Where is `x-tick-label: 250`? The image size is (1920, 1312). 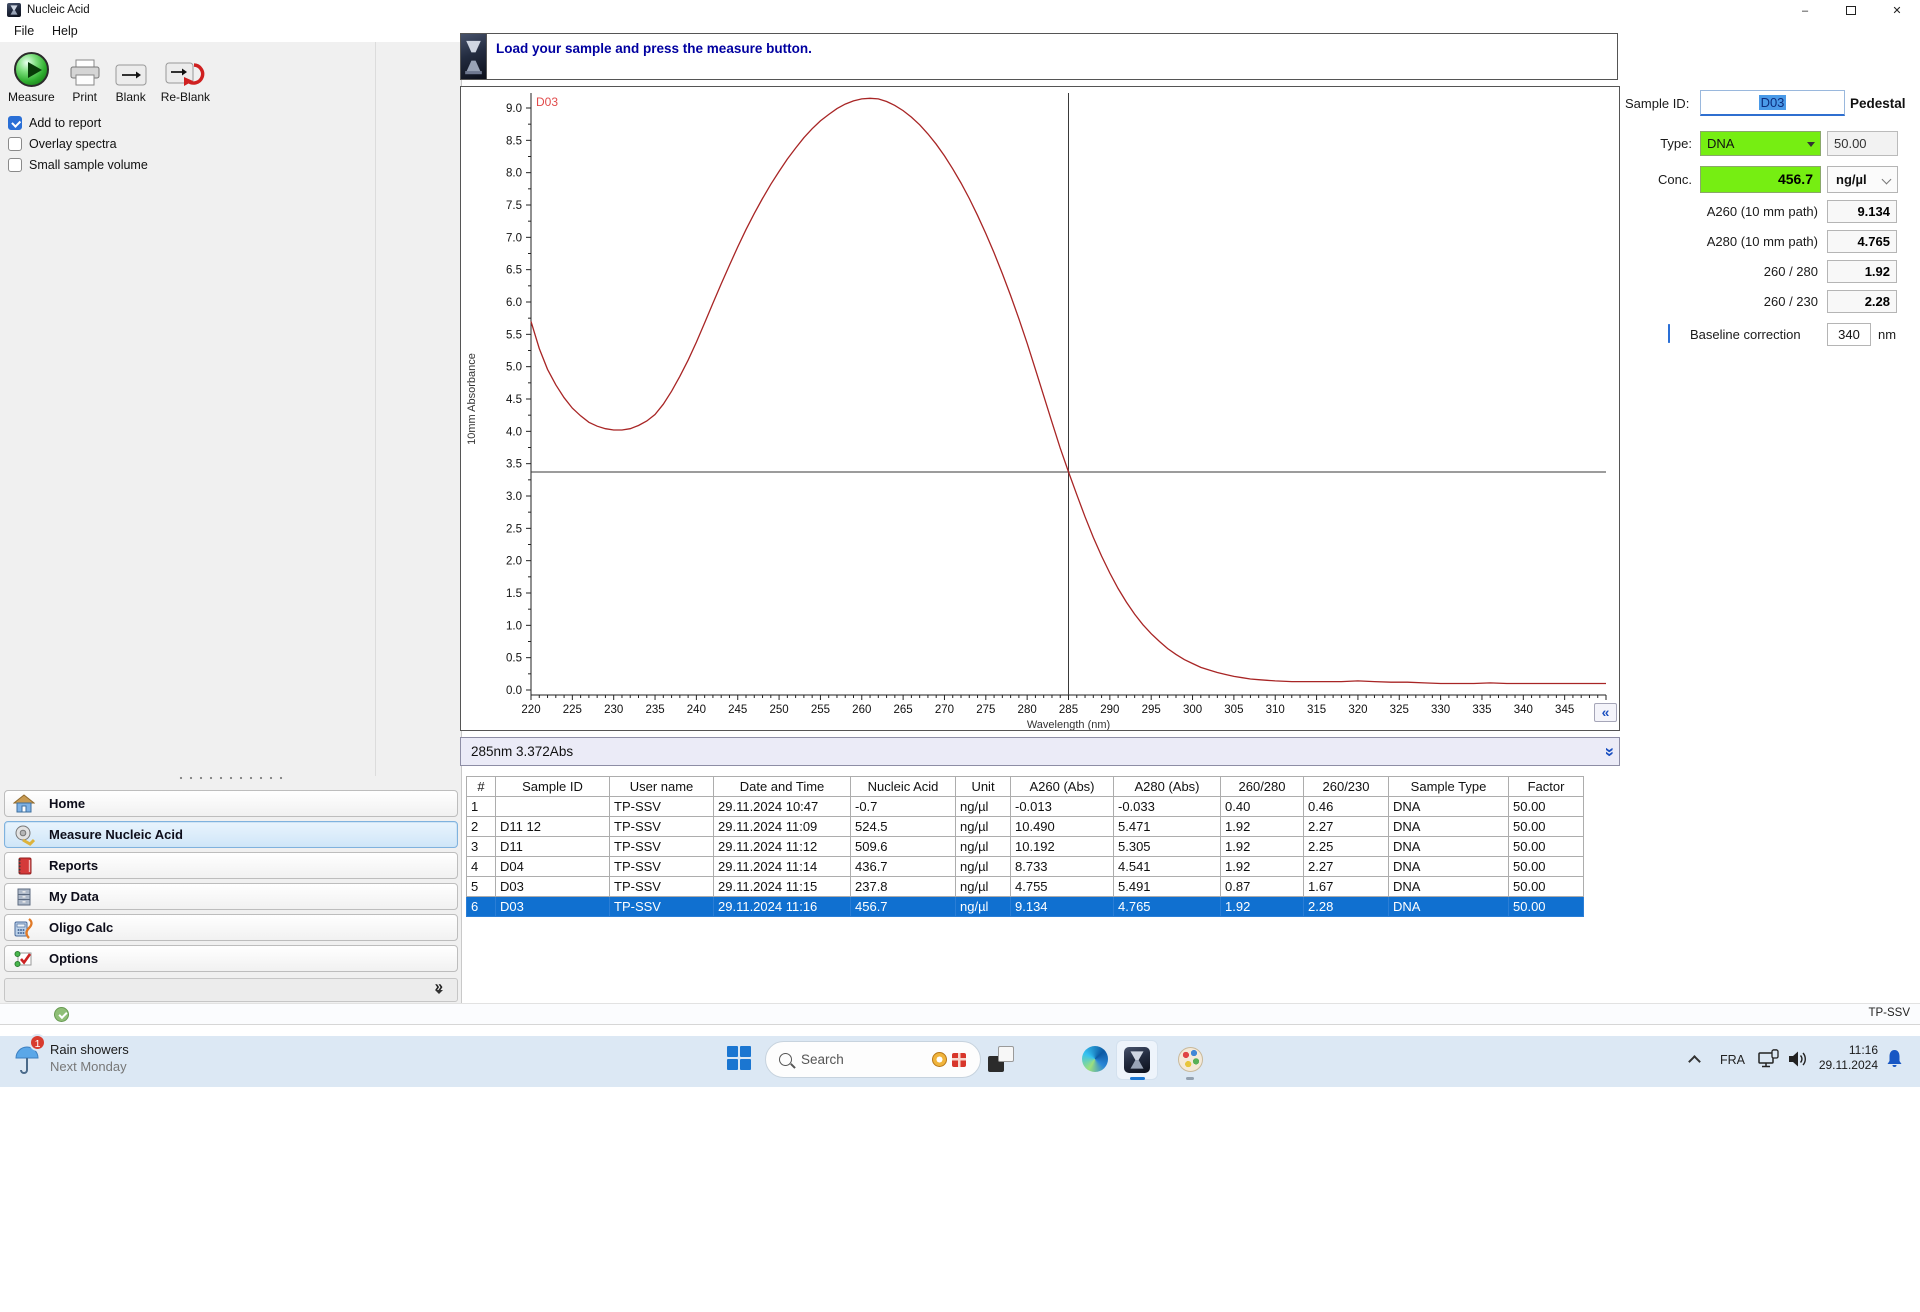
x-tick-label: 250 is located at coordinates (778, 710).